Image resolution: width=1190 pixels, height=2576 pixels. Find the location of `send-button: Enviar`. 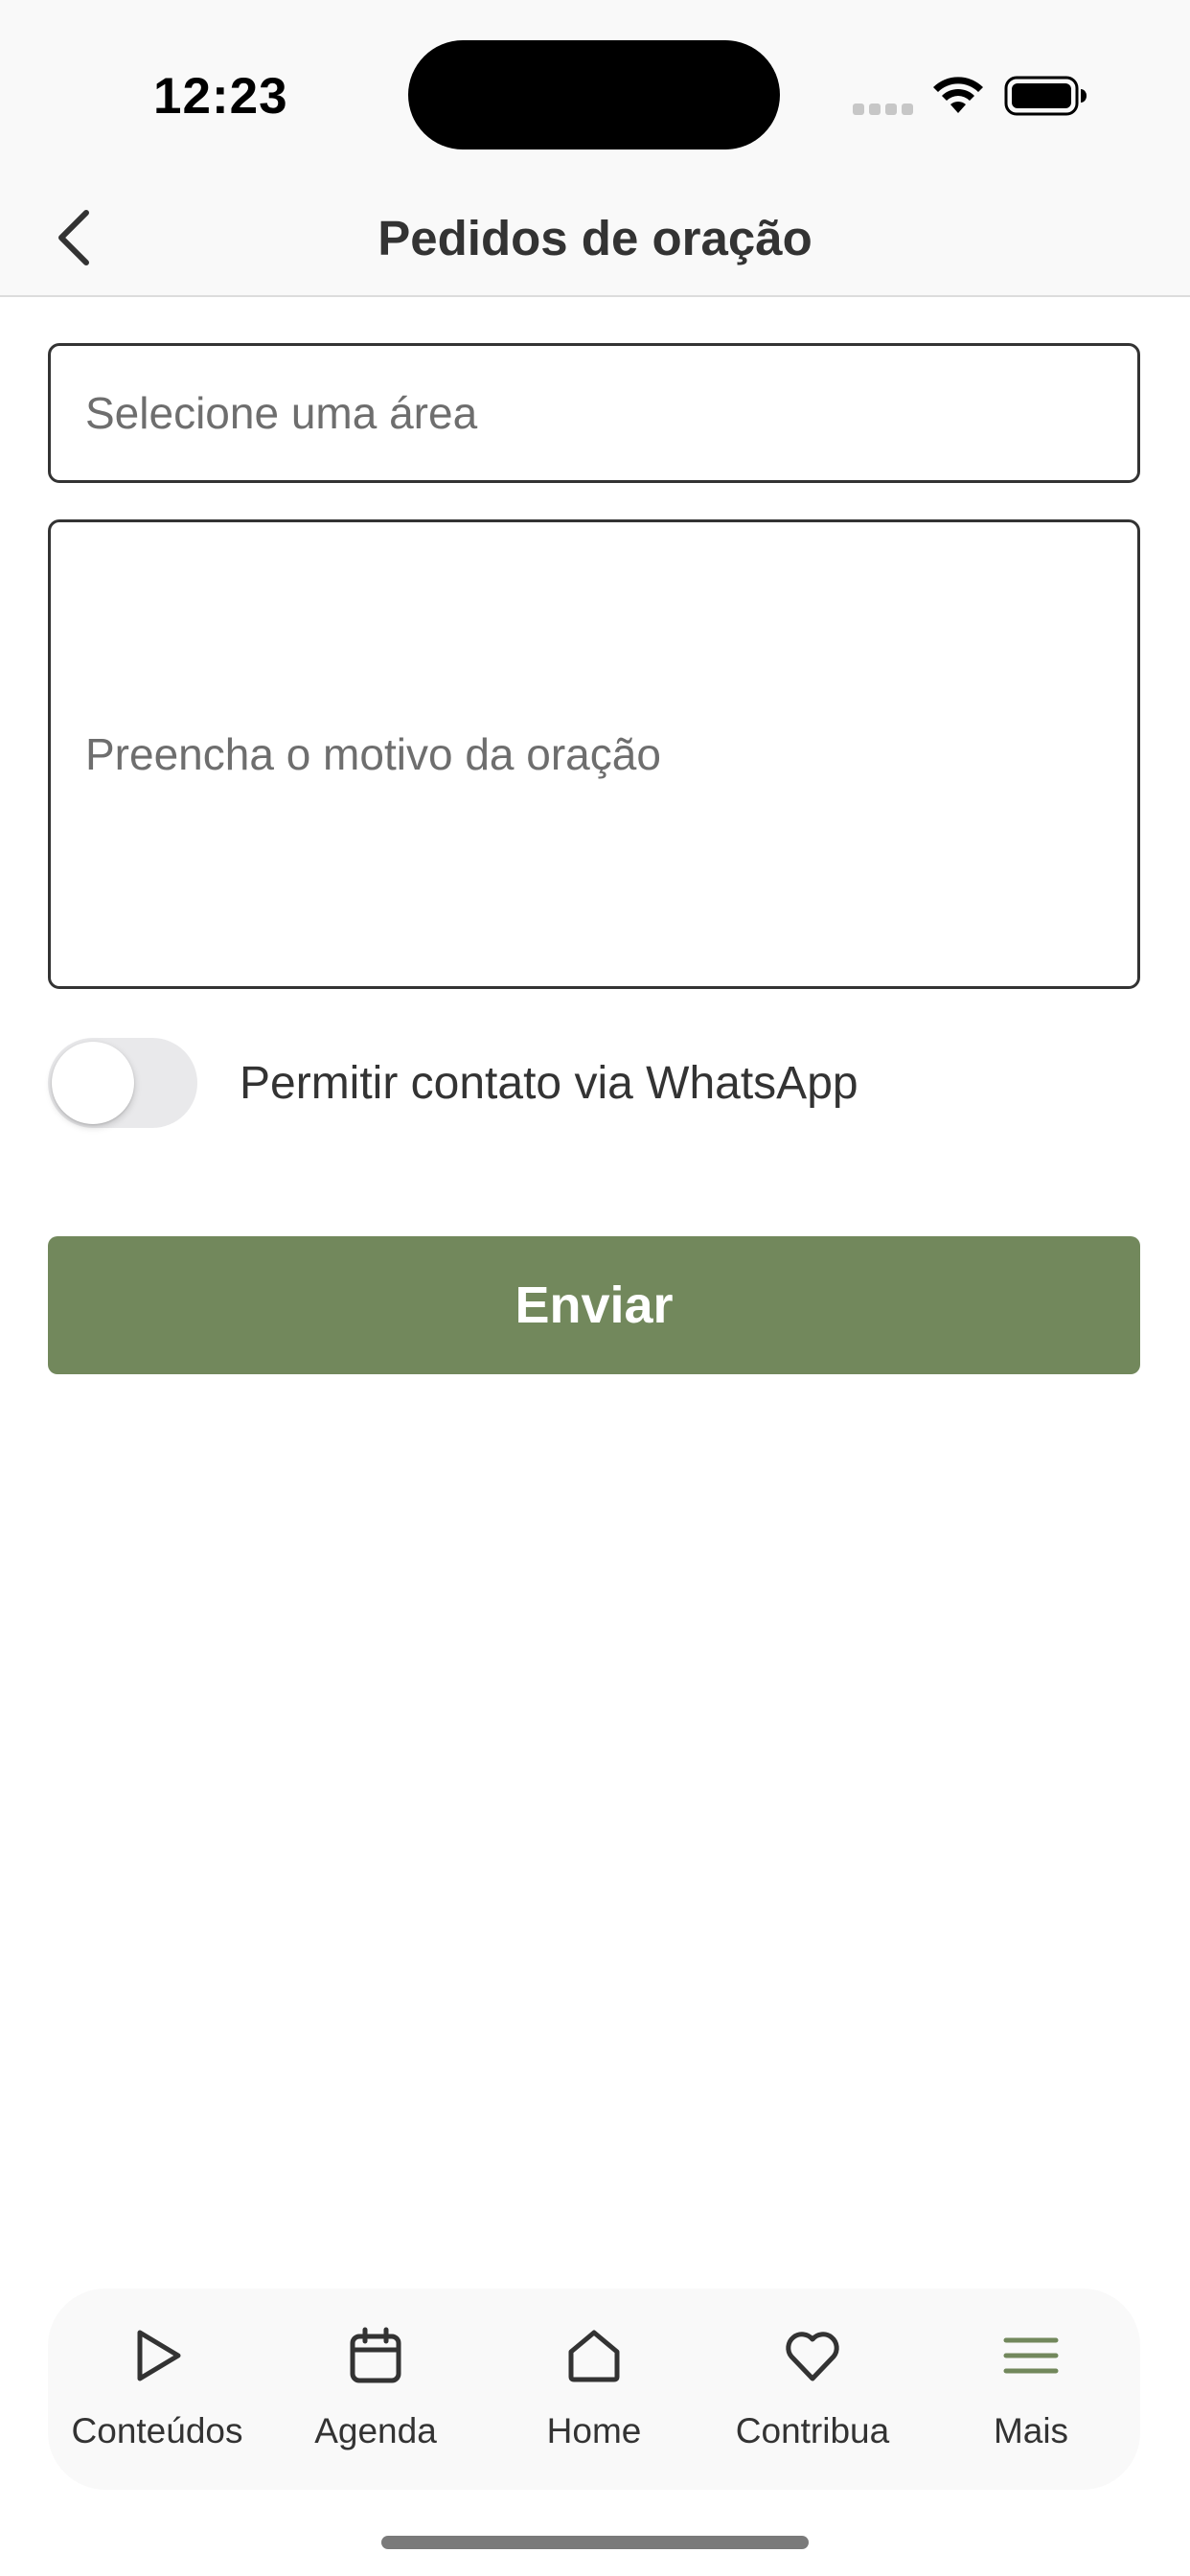

send-button: Enviar is located at coordinates (594, 1305).